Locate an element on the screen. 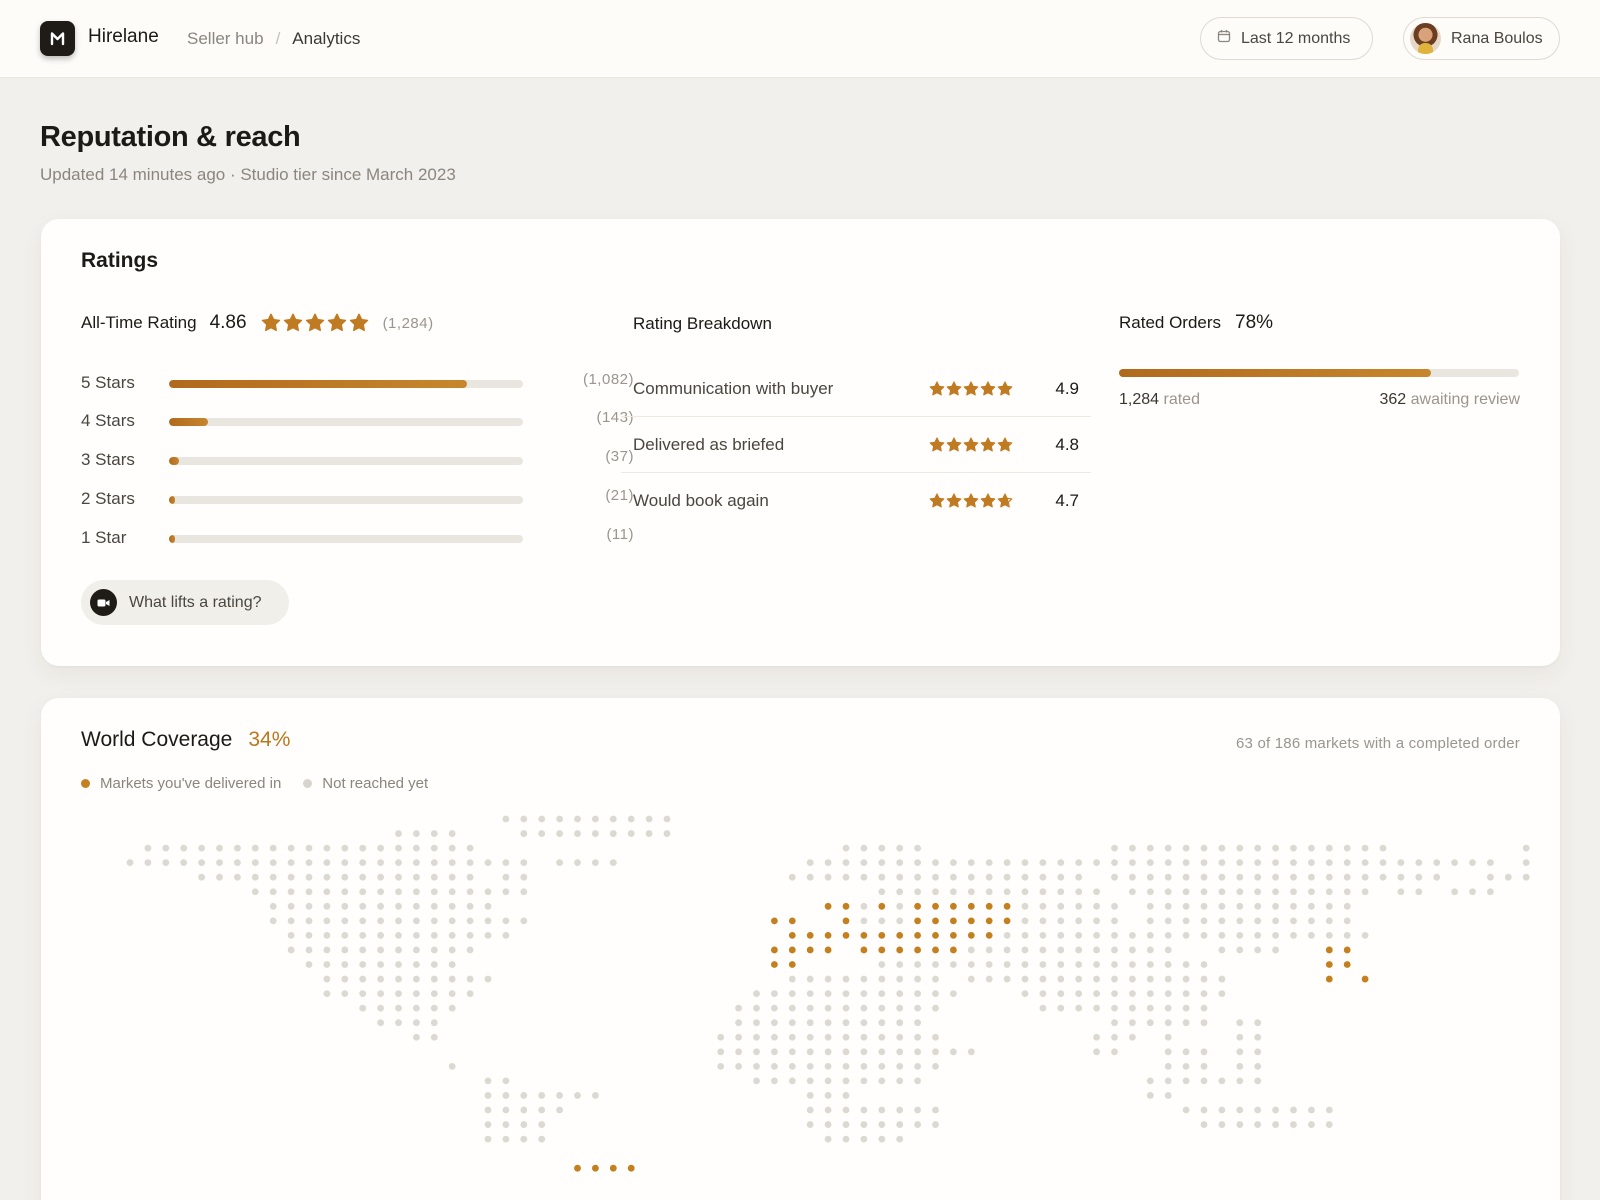  what-lifts-rating-button: What lifts a rating? is located at coordinates (185, 602).